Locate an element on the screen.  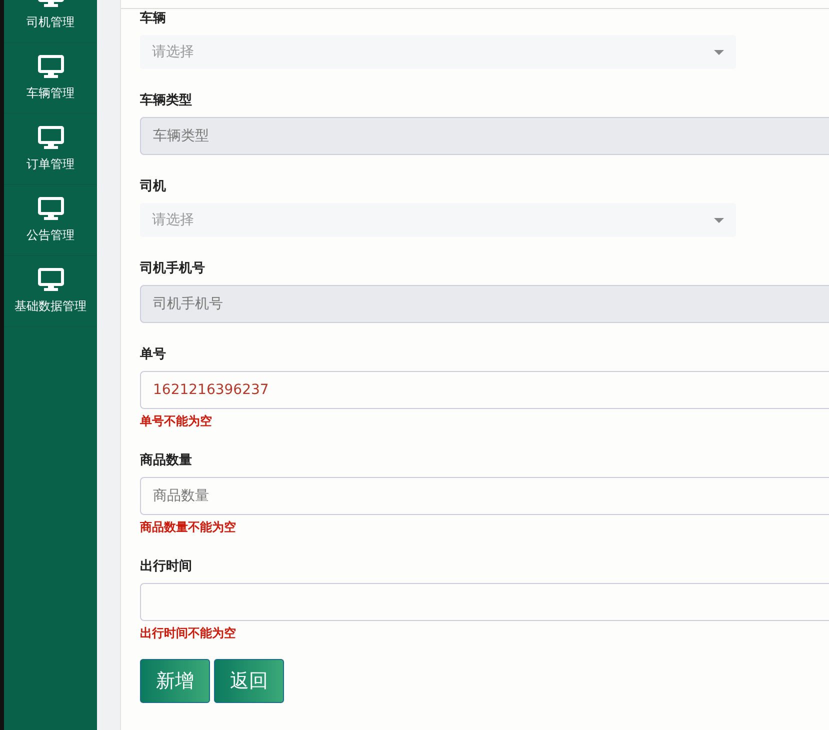
field-label: 出行时间 is located at coordinates (166, 567).